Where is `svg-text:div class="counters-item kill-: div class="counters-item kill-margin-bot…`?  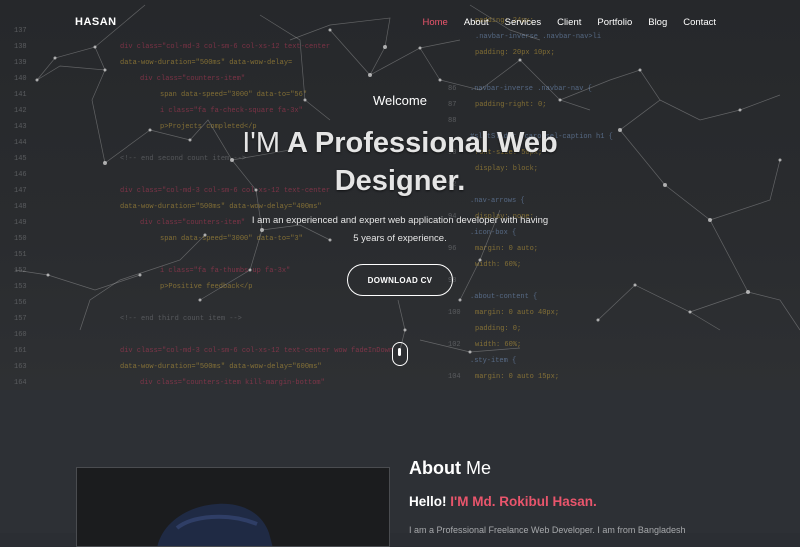
svg-text:div class="counters-item kill-: div class="counters-item kill-margin-bot… is located at coordinates (232, 383).